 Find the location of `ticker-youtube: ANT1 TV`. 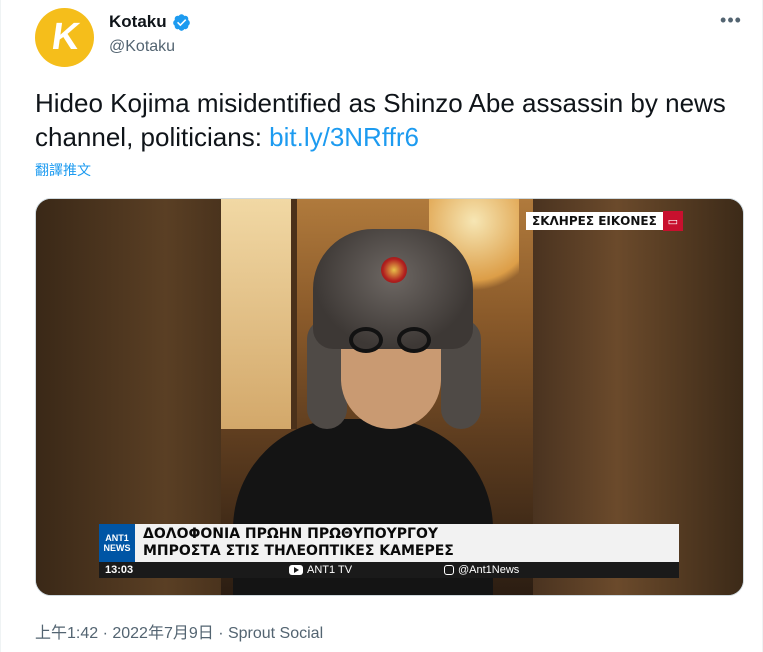

ticker-youtube: ANT1 TV is located at coordinates (320, 570).